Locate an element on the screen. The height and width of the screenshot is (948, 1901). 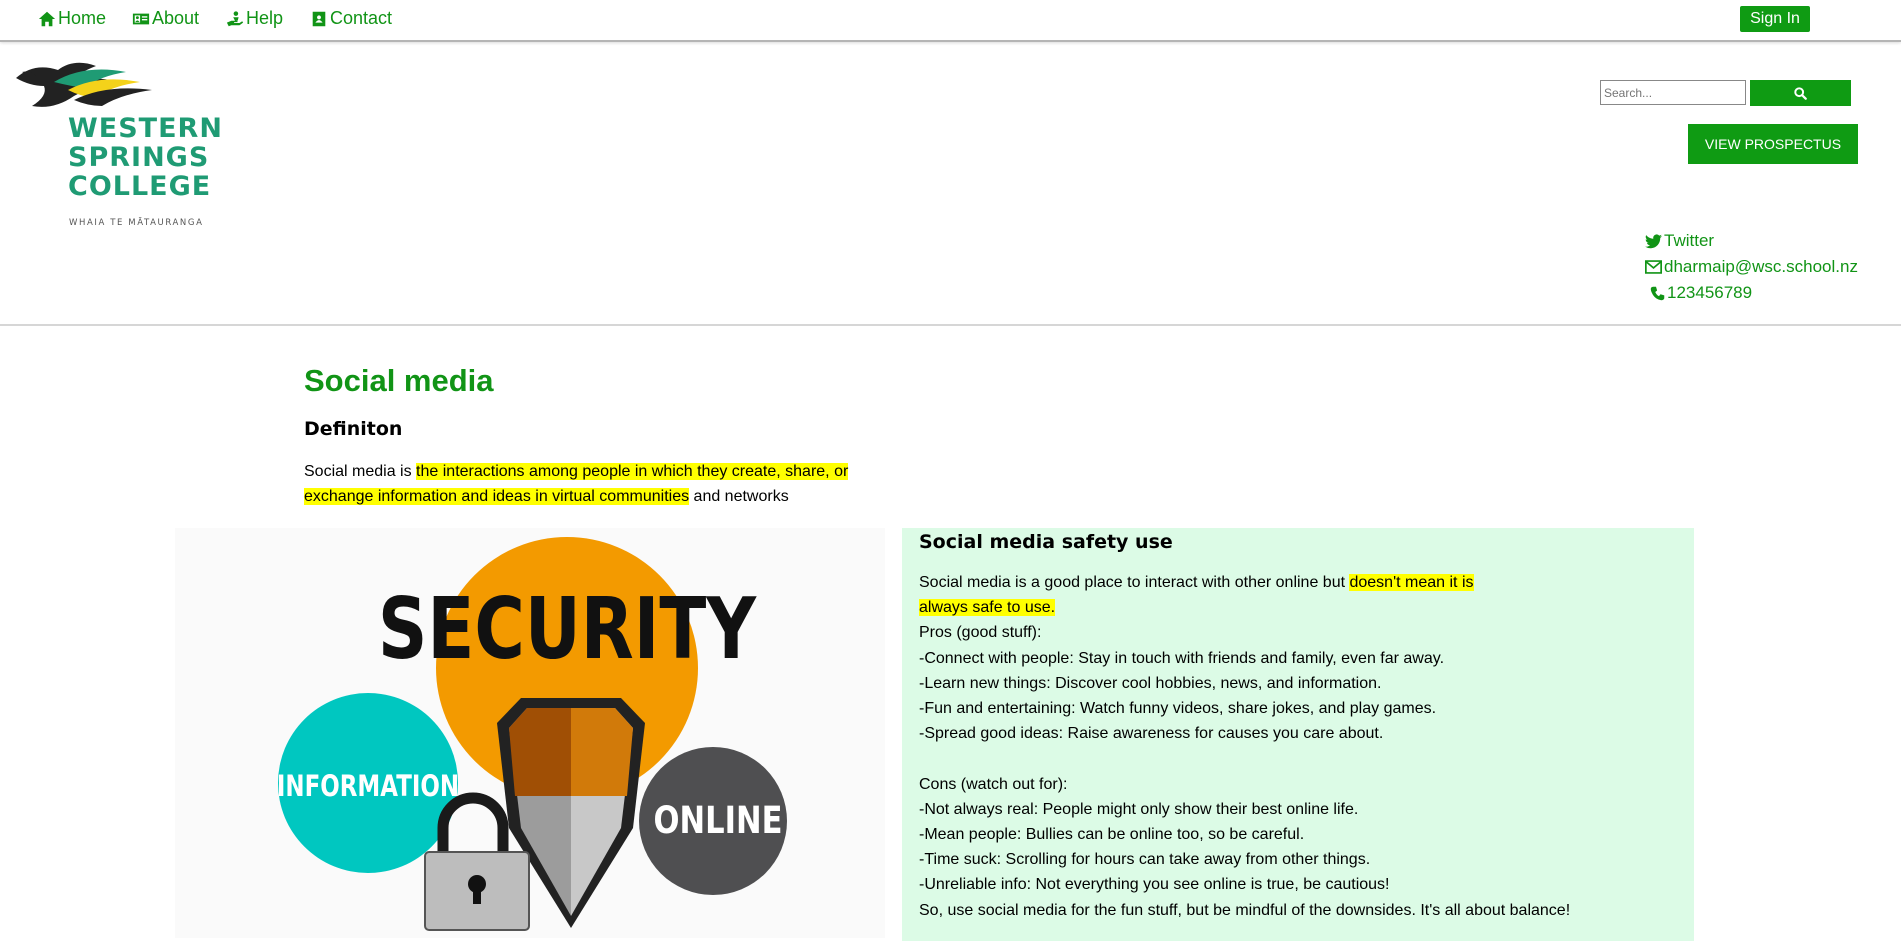
safety-highlight-2: always safe to use. is located at coordinates (987, 608).